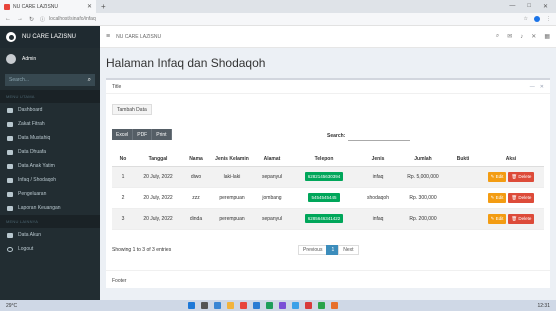  What do you see at coordinates (217, 305) in the screenshot?
I see `task-view-icon` at bounding box center [217, 305].